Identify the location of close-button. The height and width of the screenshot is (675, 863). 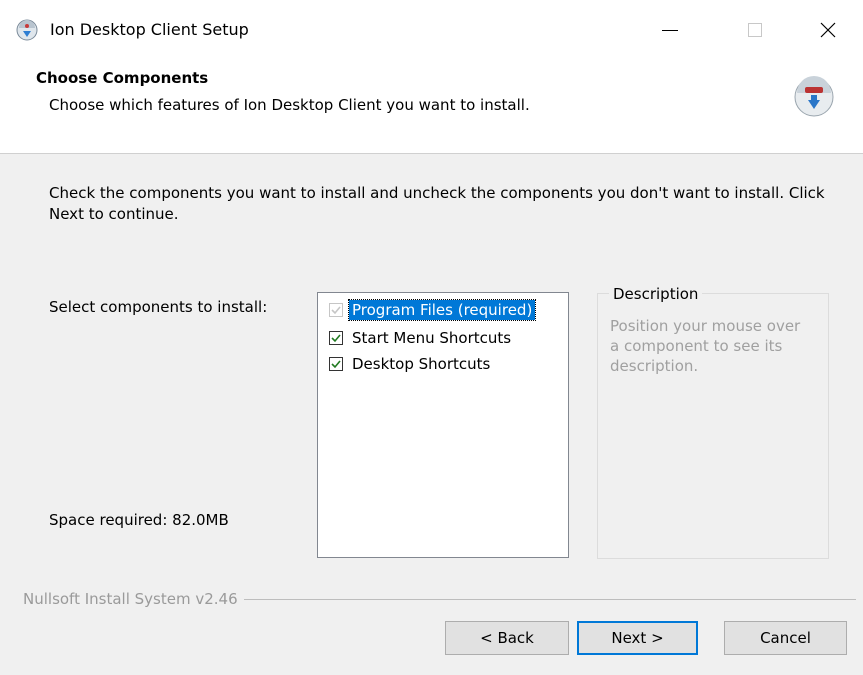
(828, 30).